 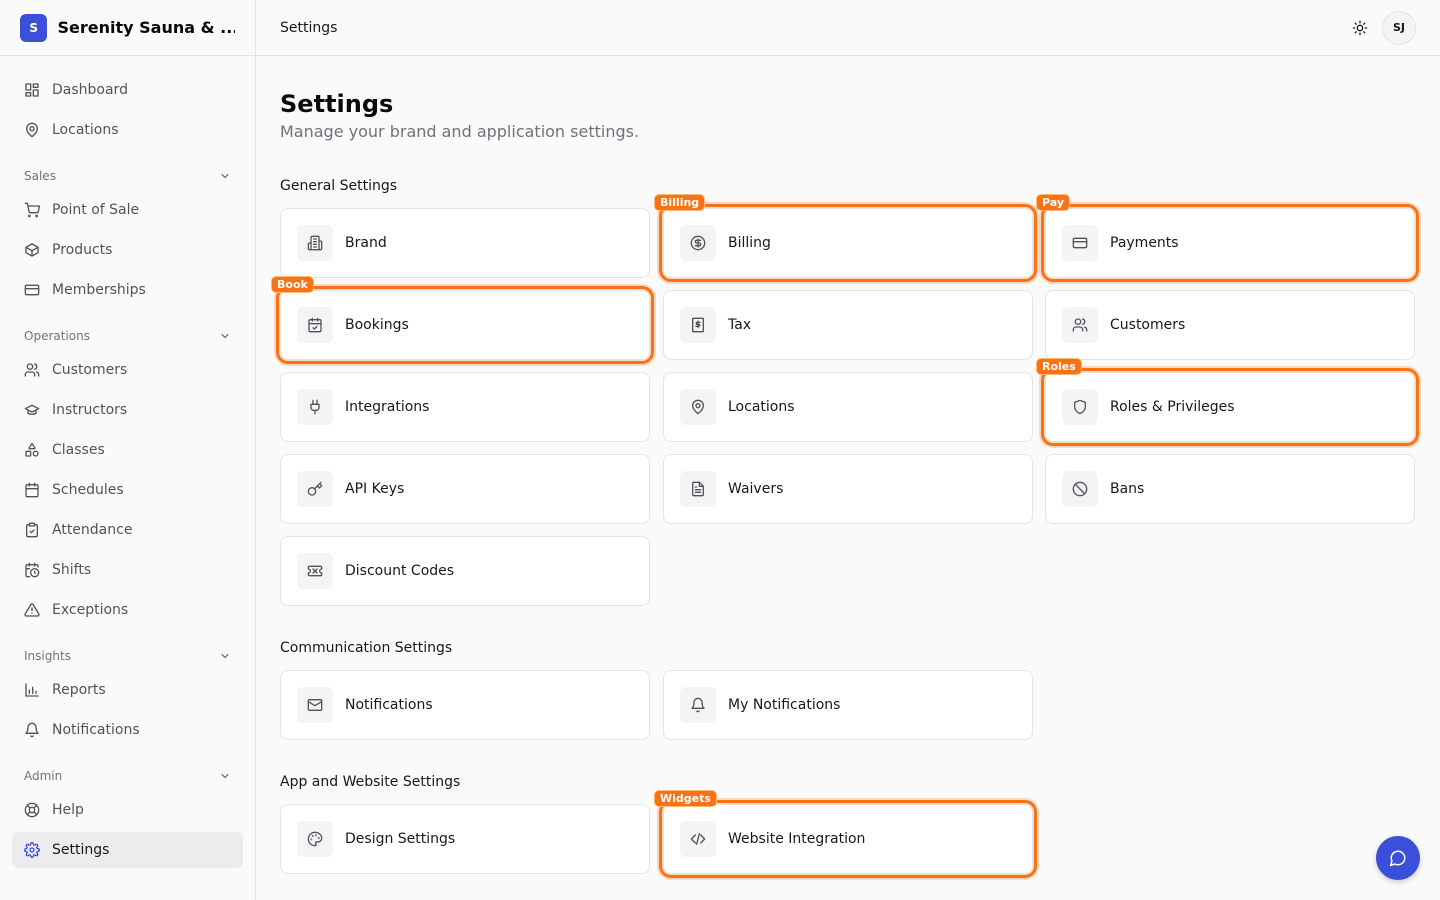 What do you see at coordinates (848, 407) in the screenshot?
I see `settings-card-locations: Locations` at bounding box center [848, 407].